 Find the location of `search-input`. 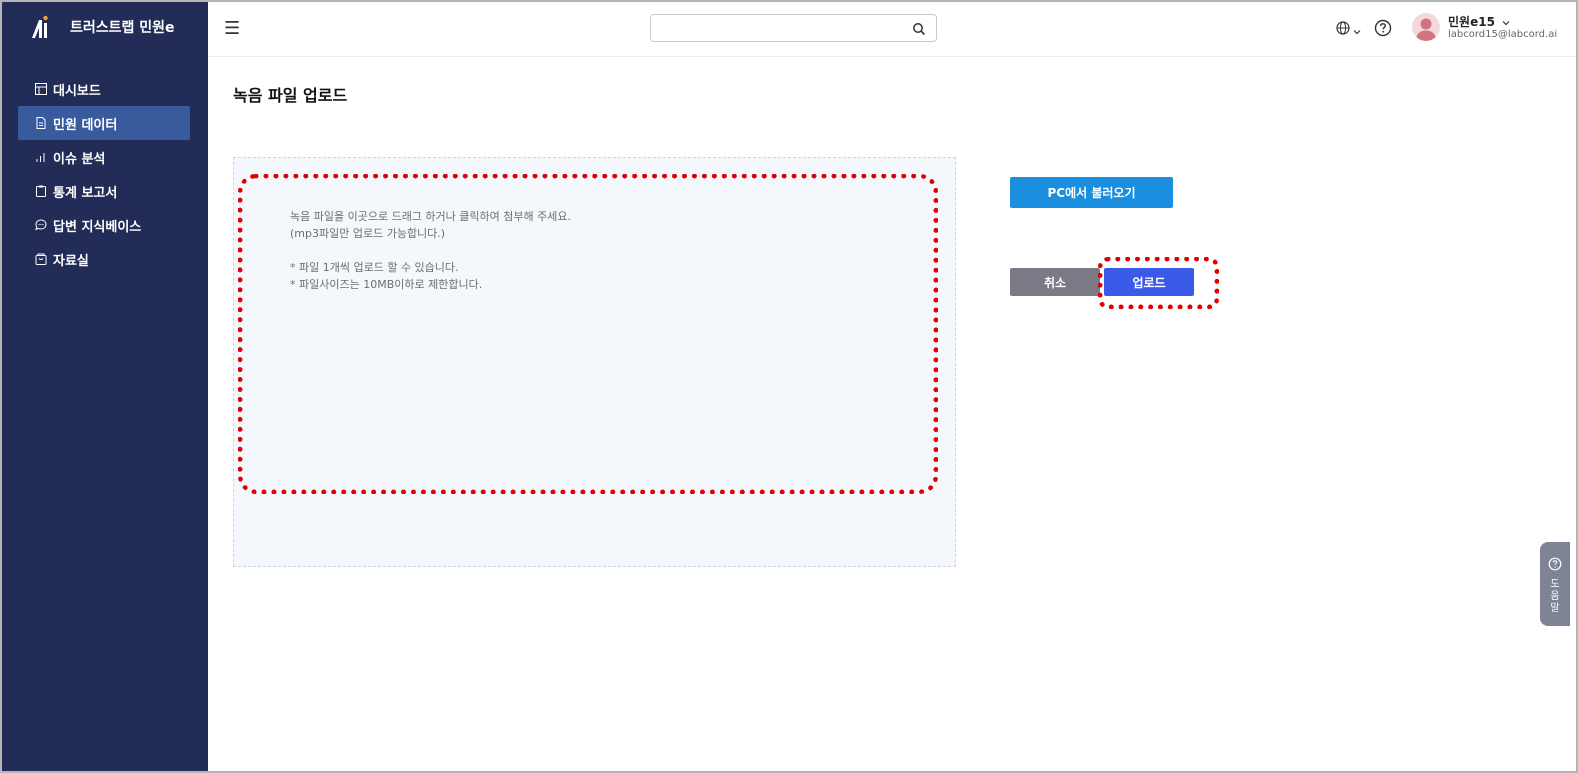

search-input is located at coordinates (776, 28).